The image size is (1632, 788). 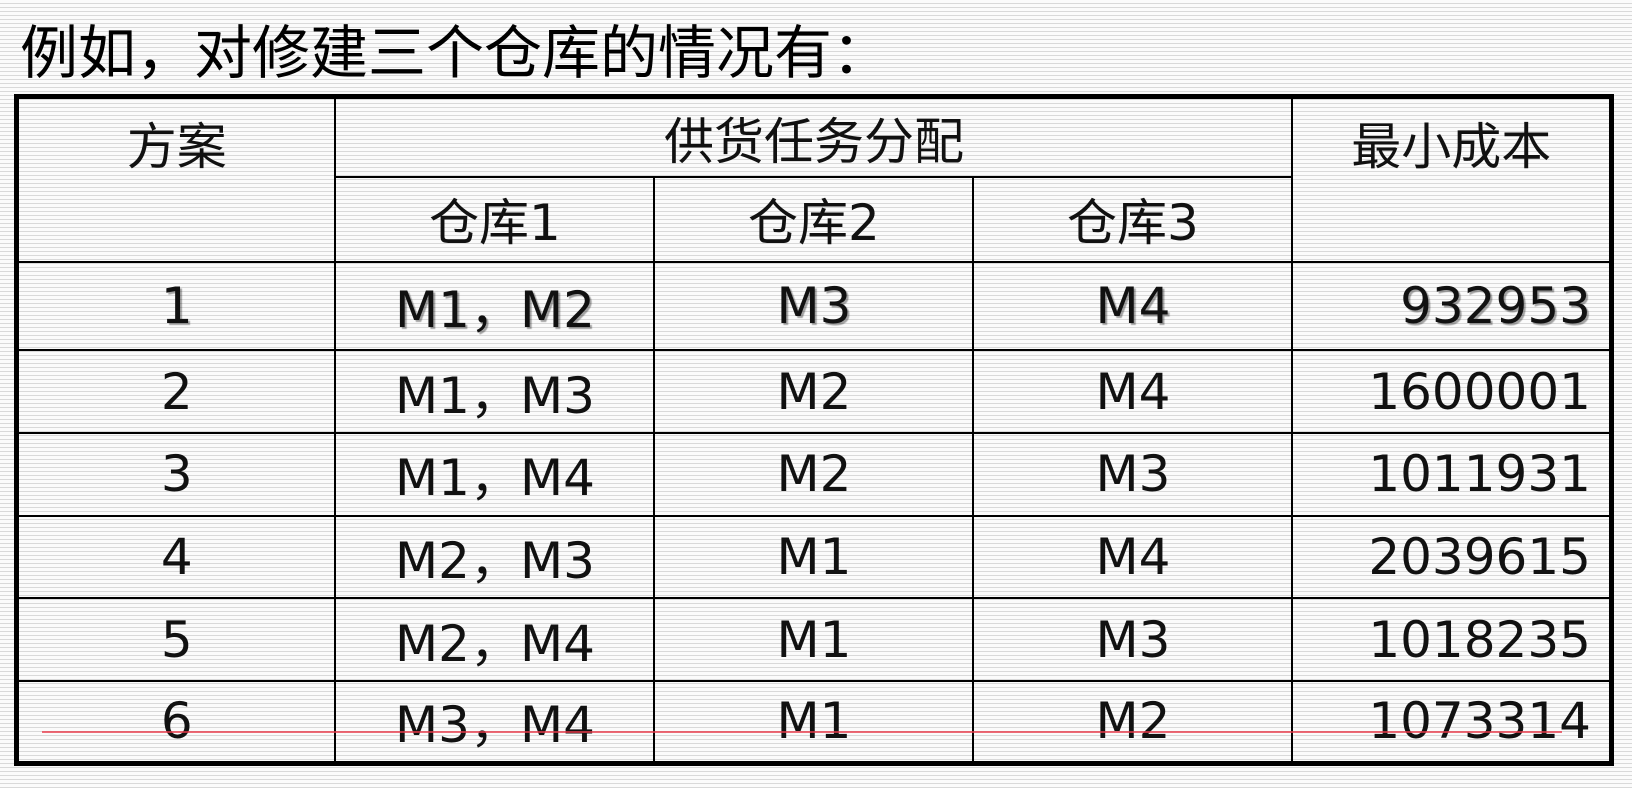 I want to click on cell-warehouse-1: M2，M3, so click(x=495, y=557).